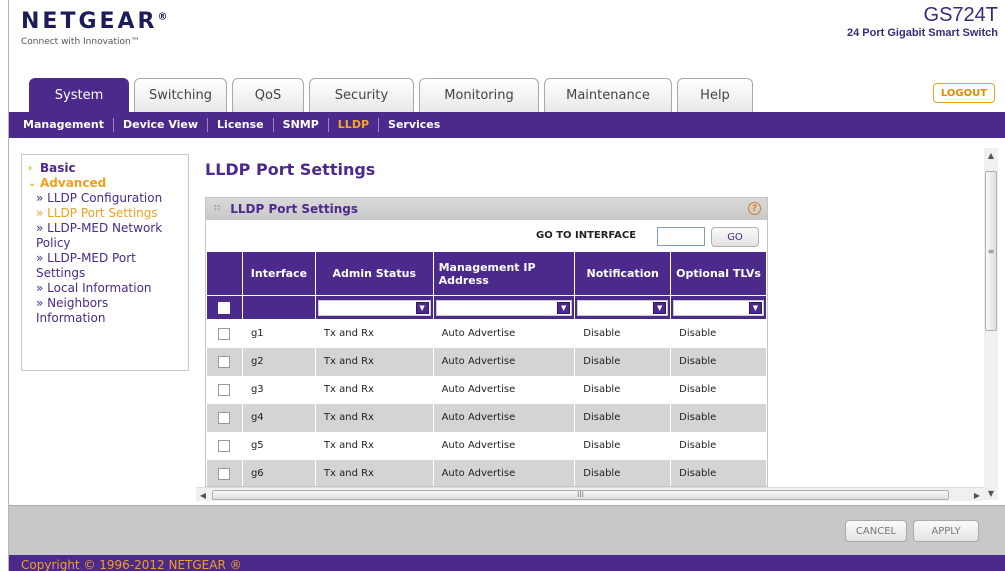 The image size is (1005, 571). I want to click on vertical-scrollbar: ▲ ≡ ▼, so click(991, 324).